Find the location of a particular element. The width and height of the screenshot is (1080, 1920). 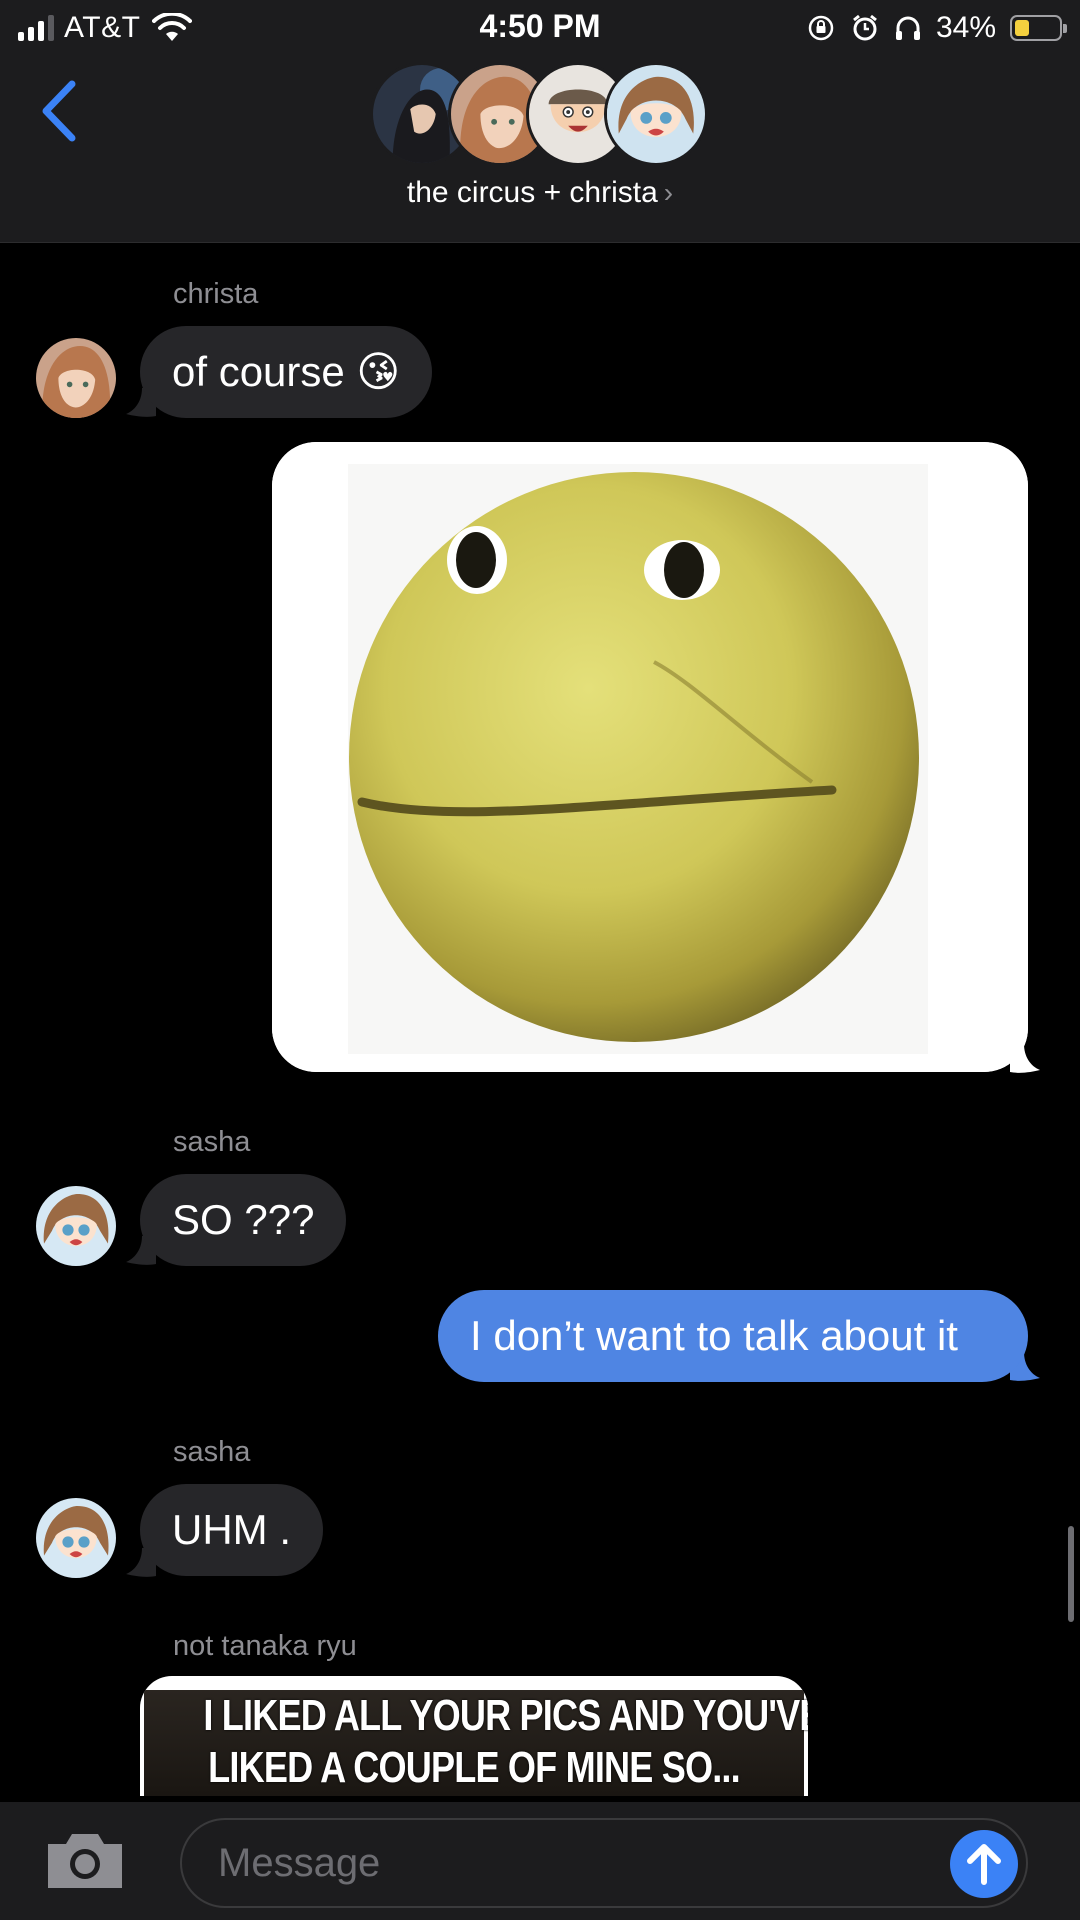

composer-bar is located at coordinates (540, 1861).